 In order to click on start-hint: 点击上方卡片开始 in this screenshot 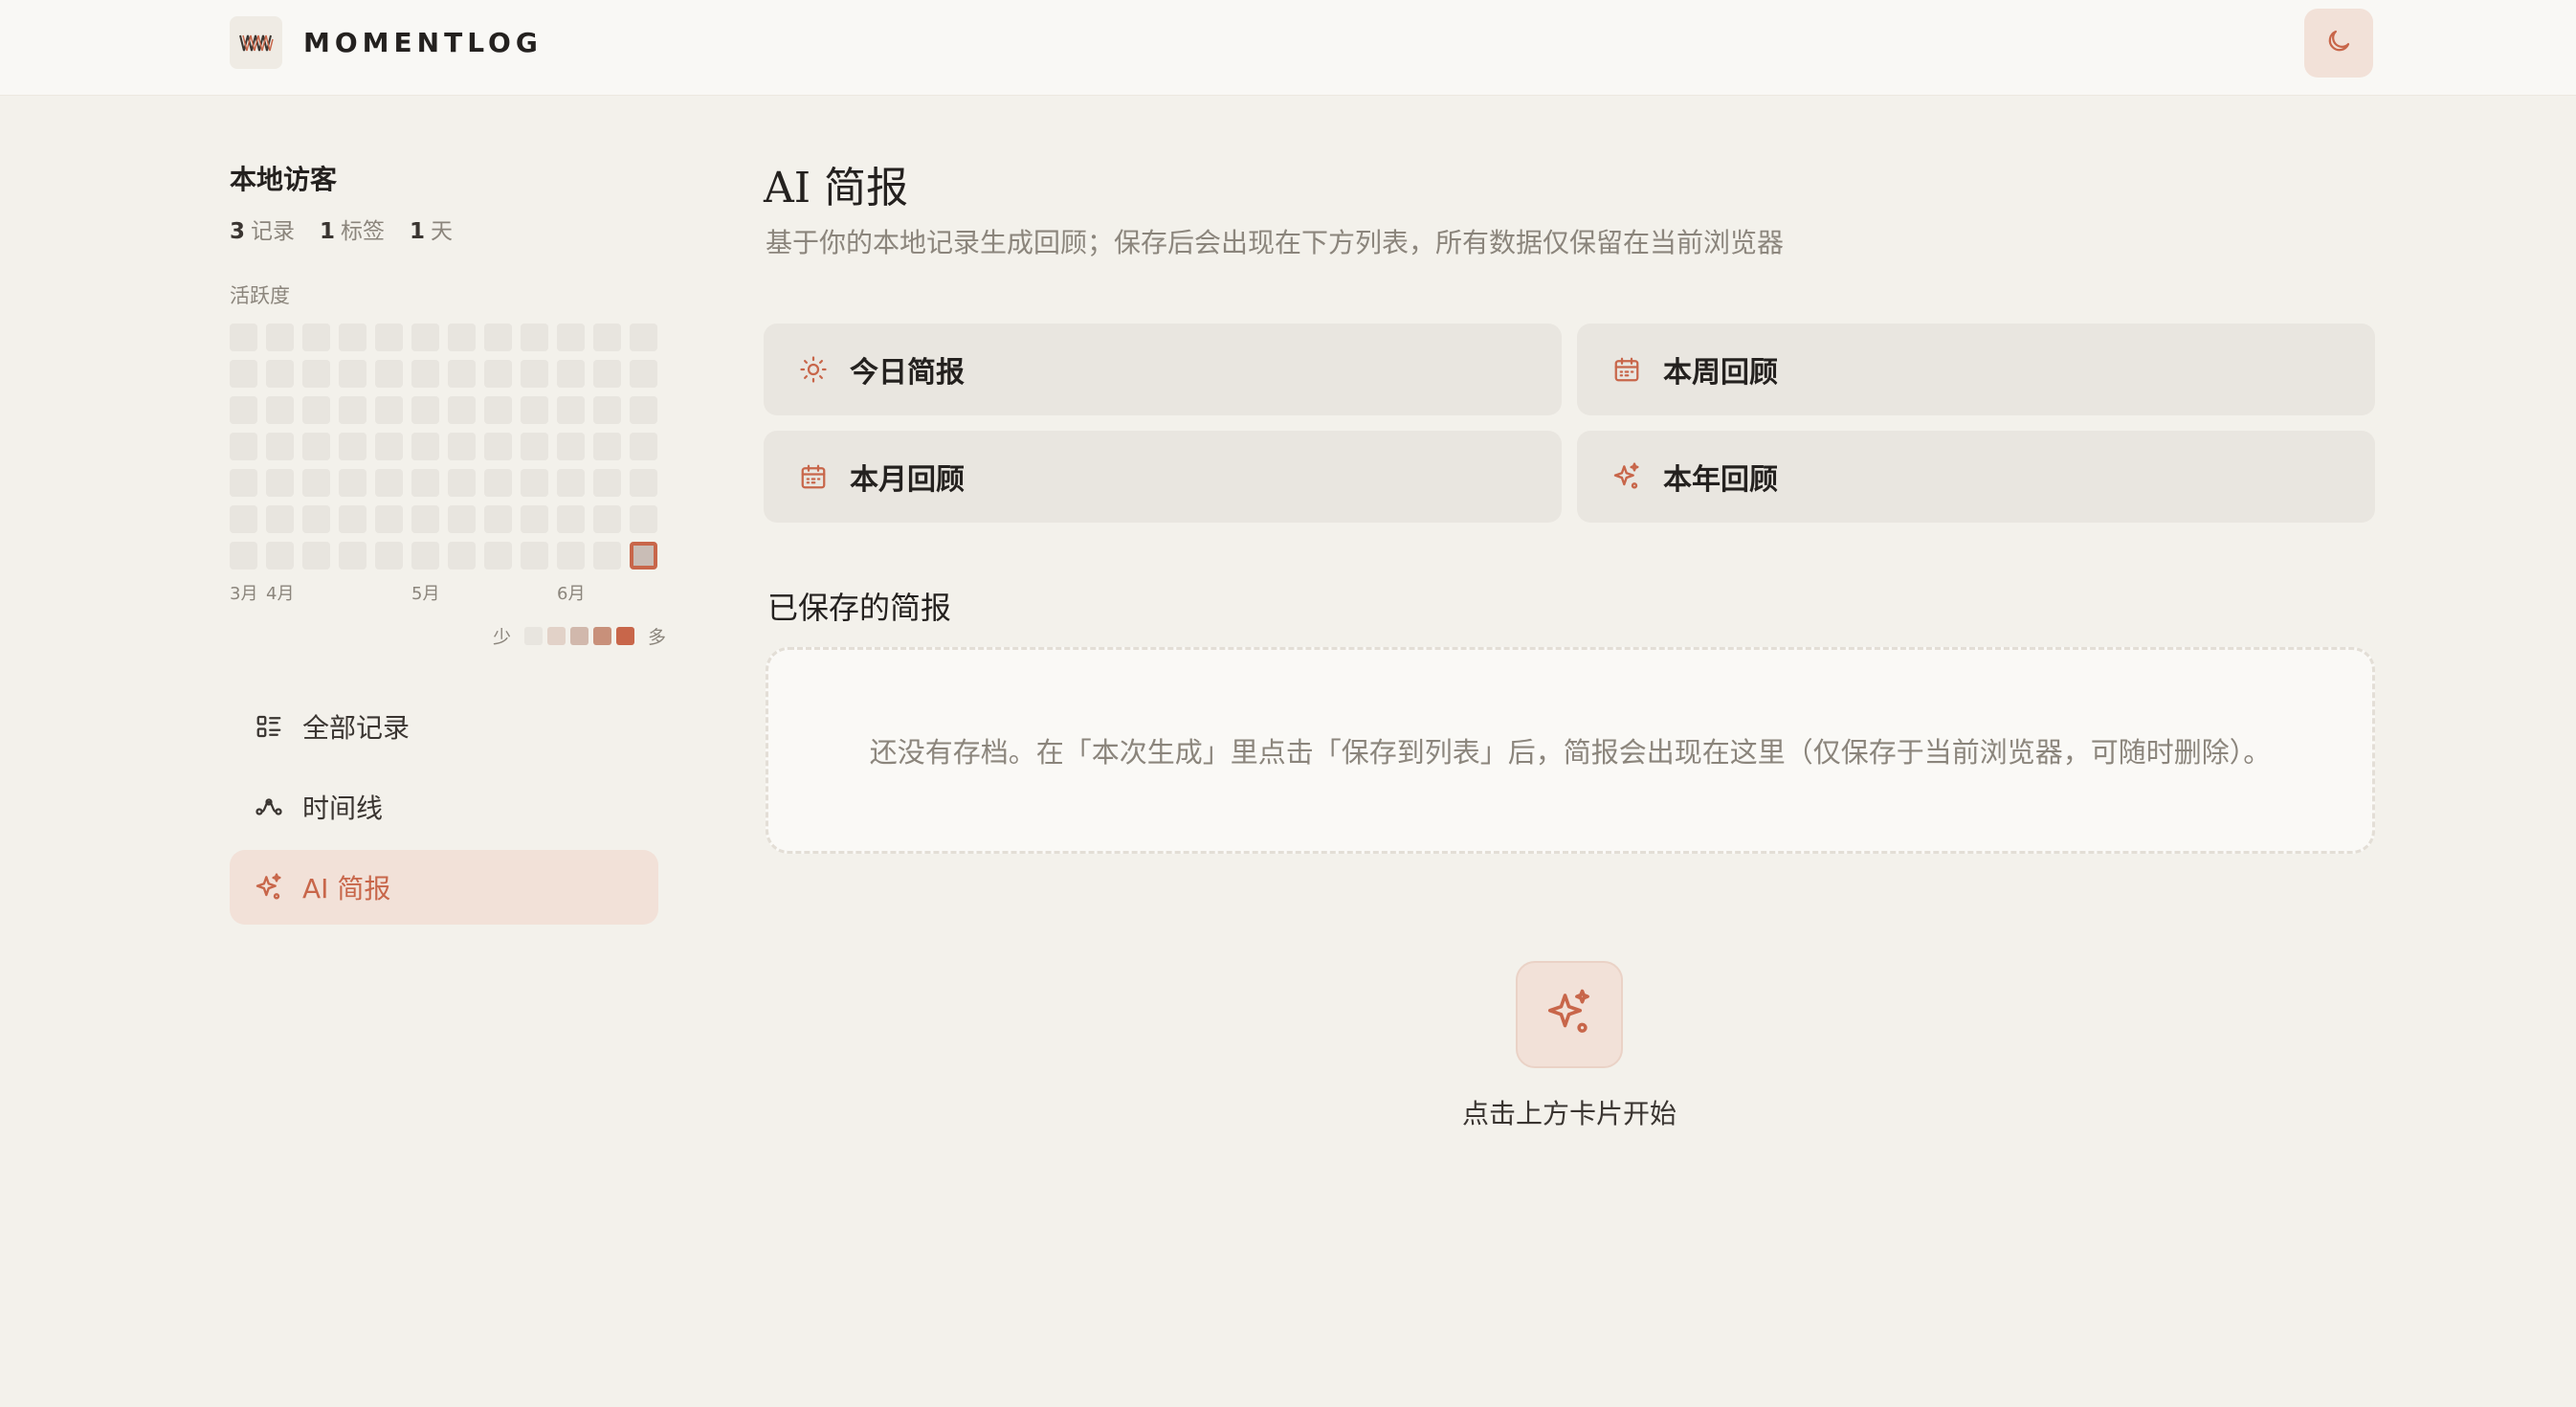, I will do `click(1569, 1113)`.